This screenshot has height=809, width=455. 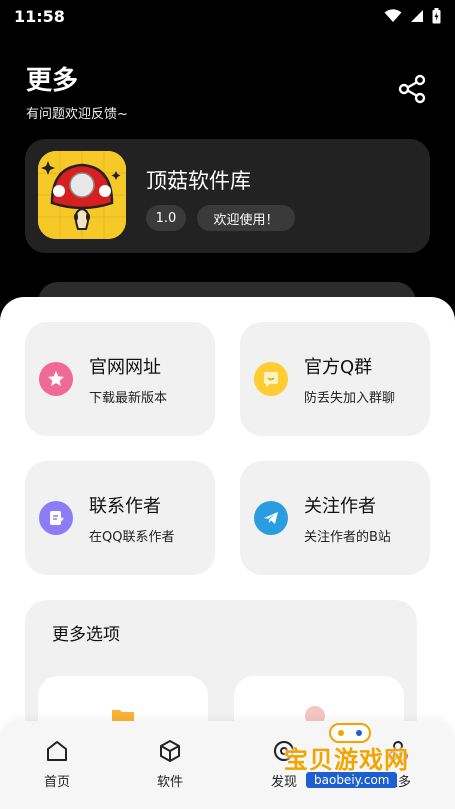 What do you see at coordinates (347, 537) in the screenshot?
I see `tile-subtitle: 关注作者的B站` at bounding box center [347, 537].